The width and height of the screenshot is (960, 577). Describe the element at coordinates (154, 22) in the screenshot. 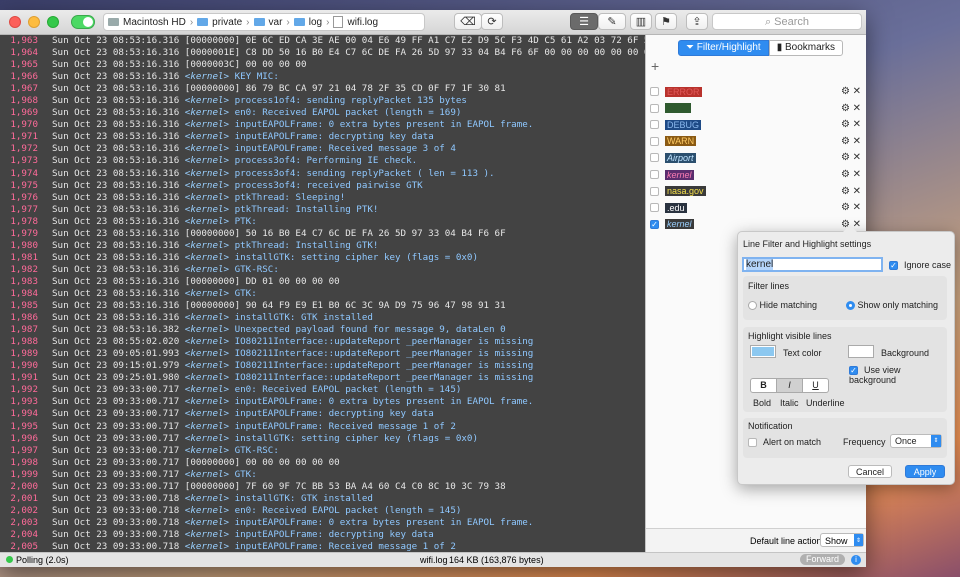

I see `path-segment-disk: Macintosh HD` at that location.